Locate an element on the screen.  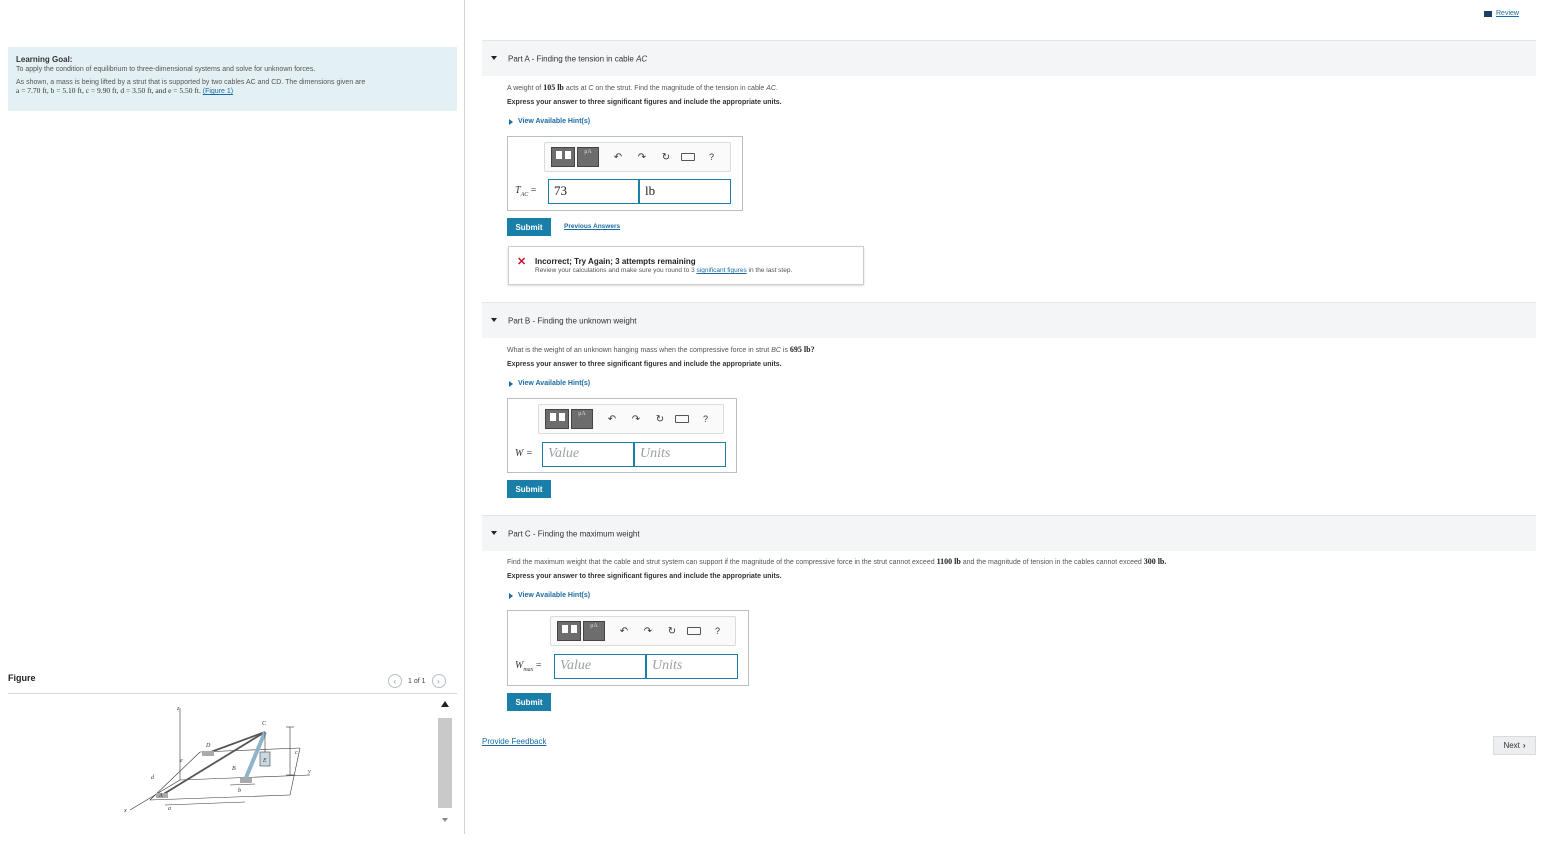
part-c-submit-button: Submit is located at coordinates (529, 702).